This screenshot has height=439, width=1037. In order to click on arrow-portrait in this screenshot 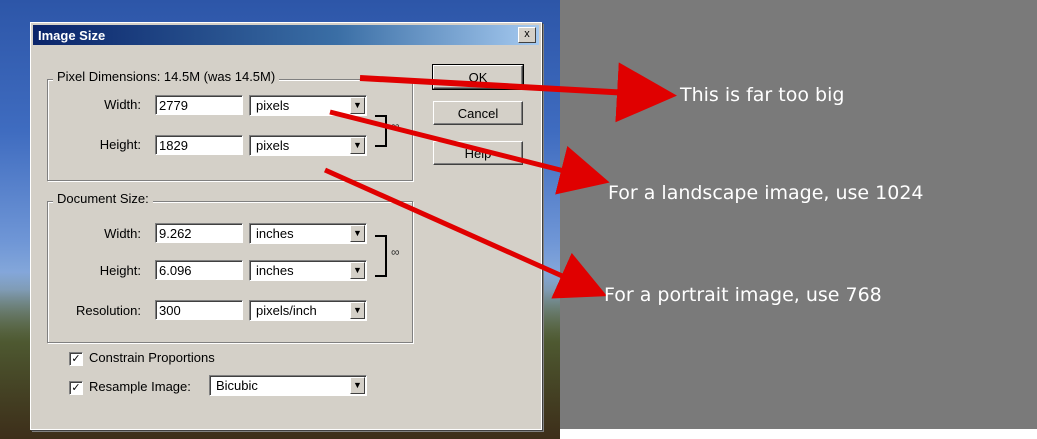, I will do `click(465, 233)`.